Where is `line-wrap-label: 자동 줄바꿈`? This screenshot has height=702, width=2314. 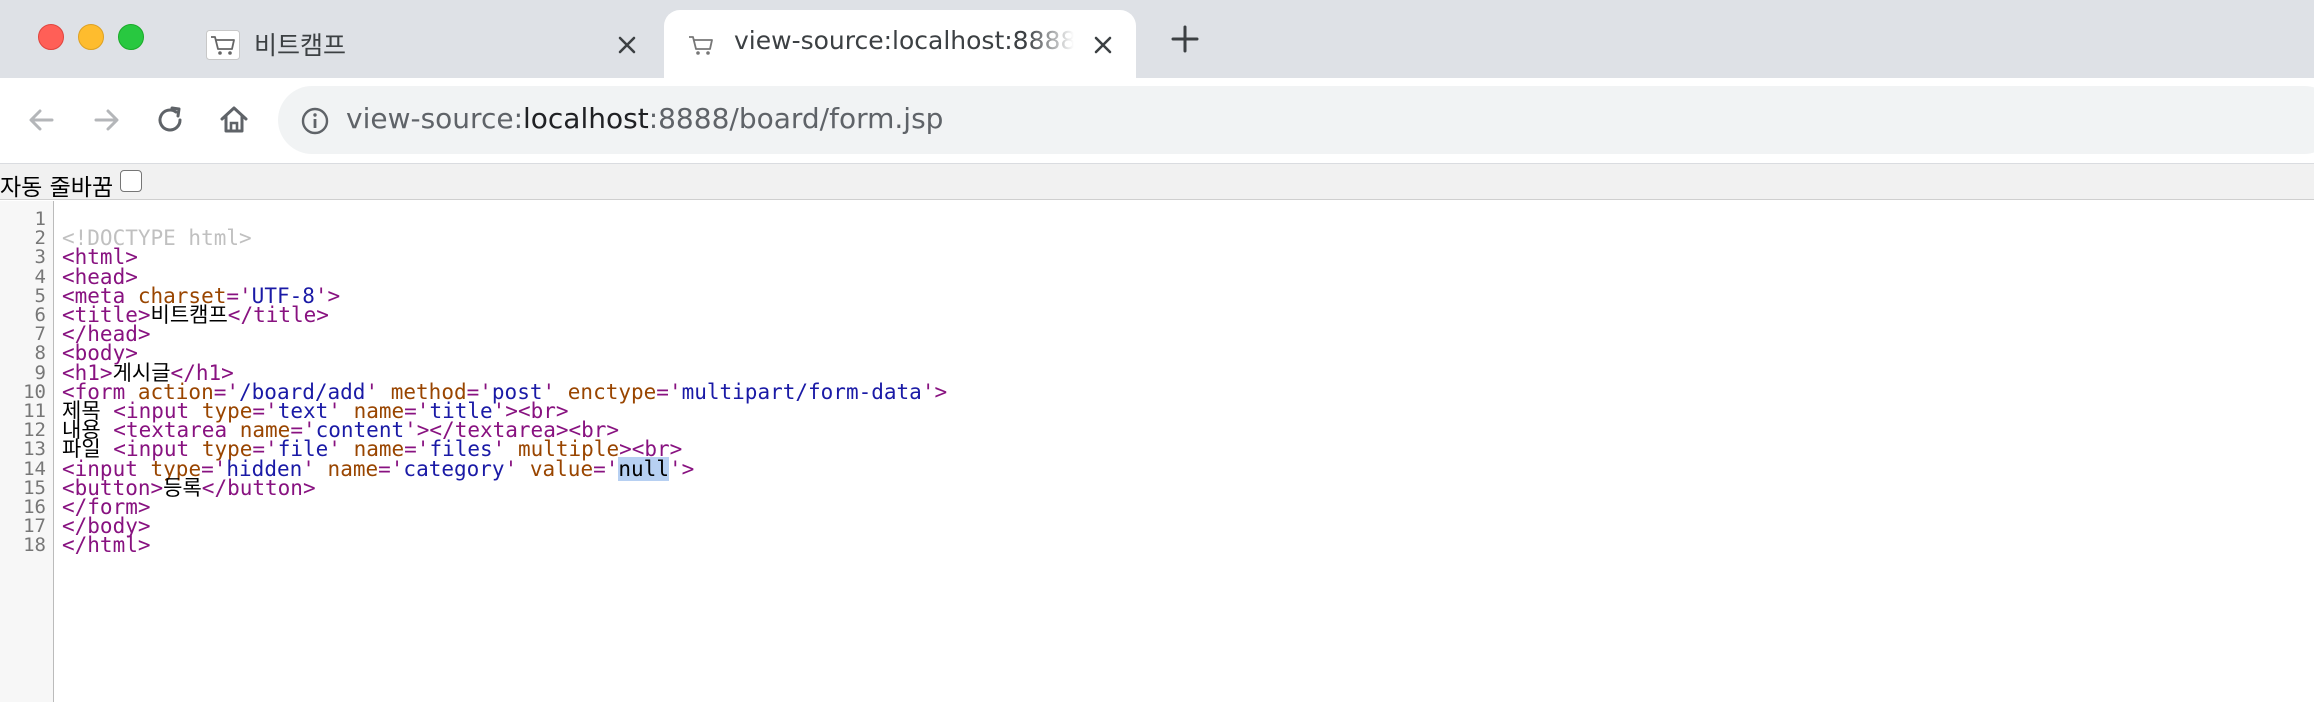
line-wrap-label: 자동 줄바꿈 is located at coordinates (57, 188).